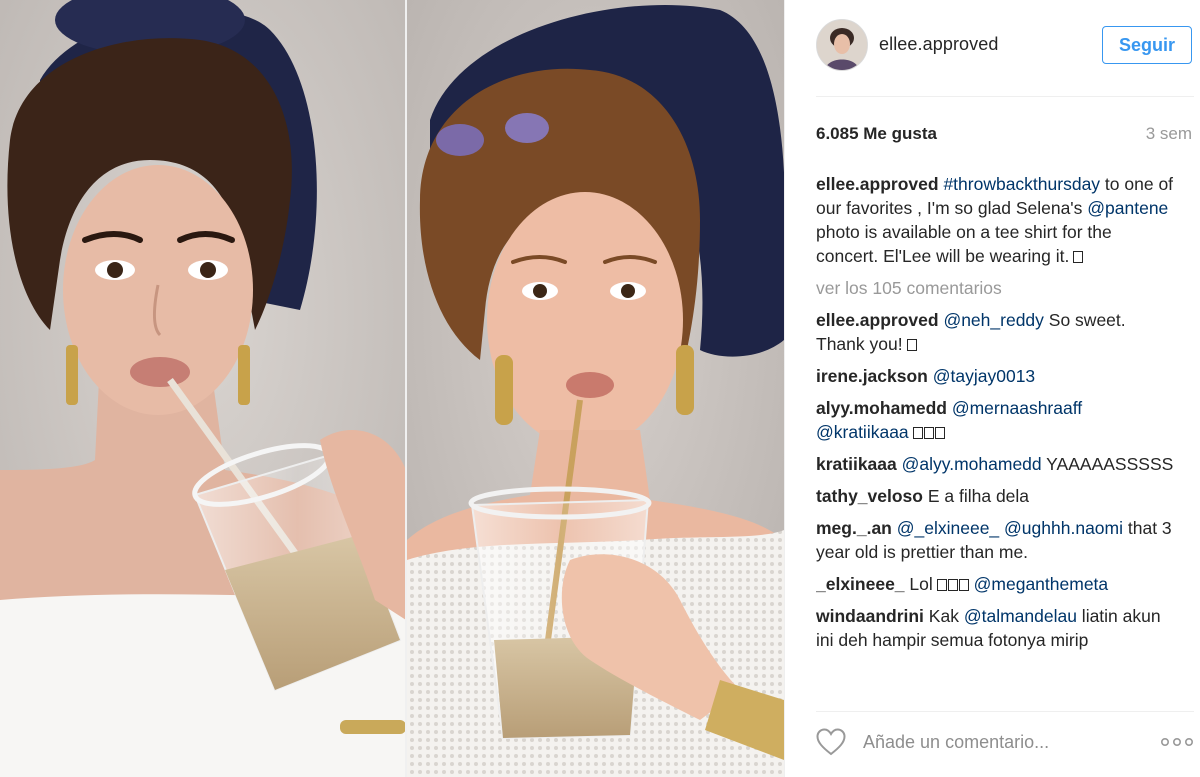 This screenshot has width=1200, height=777. Describe the element at coordinates (1003, 742) in the screenshot. I see `add-comment-input` at that location.